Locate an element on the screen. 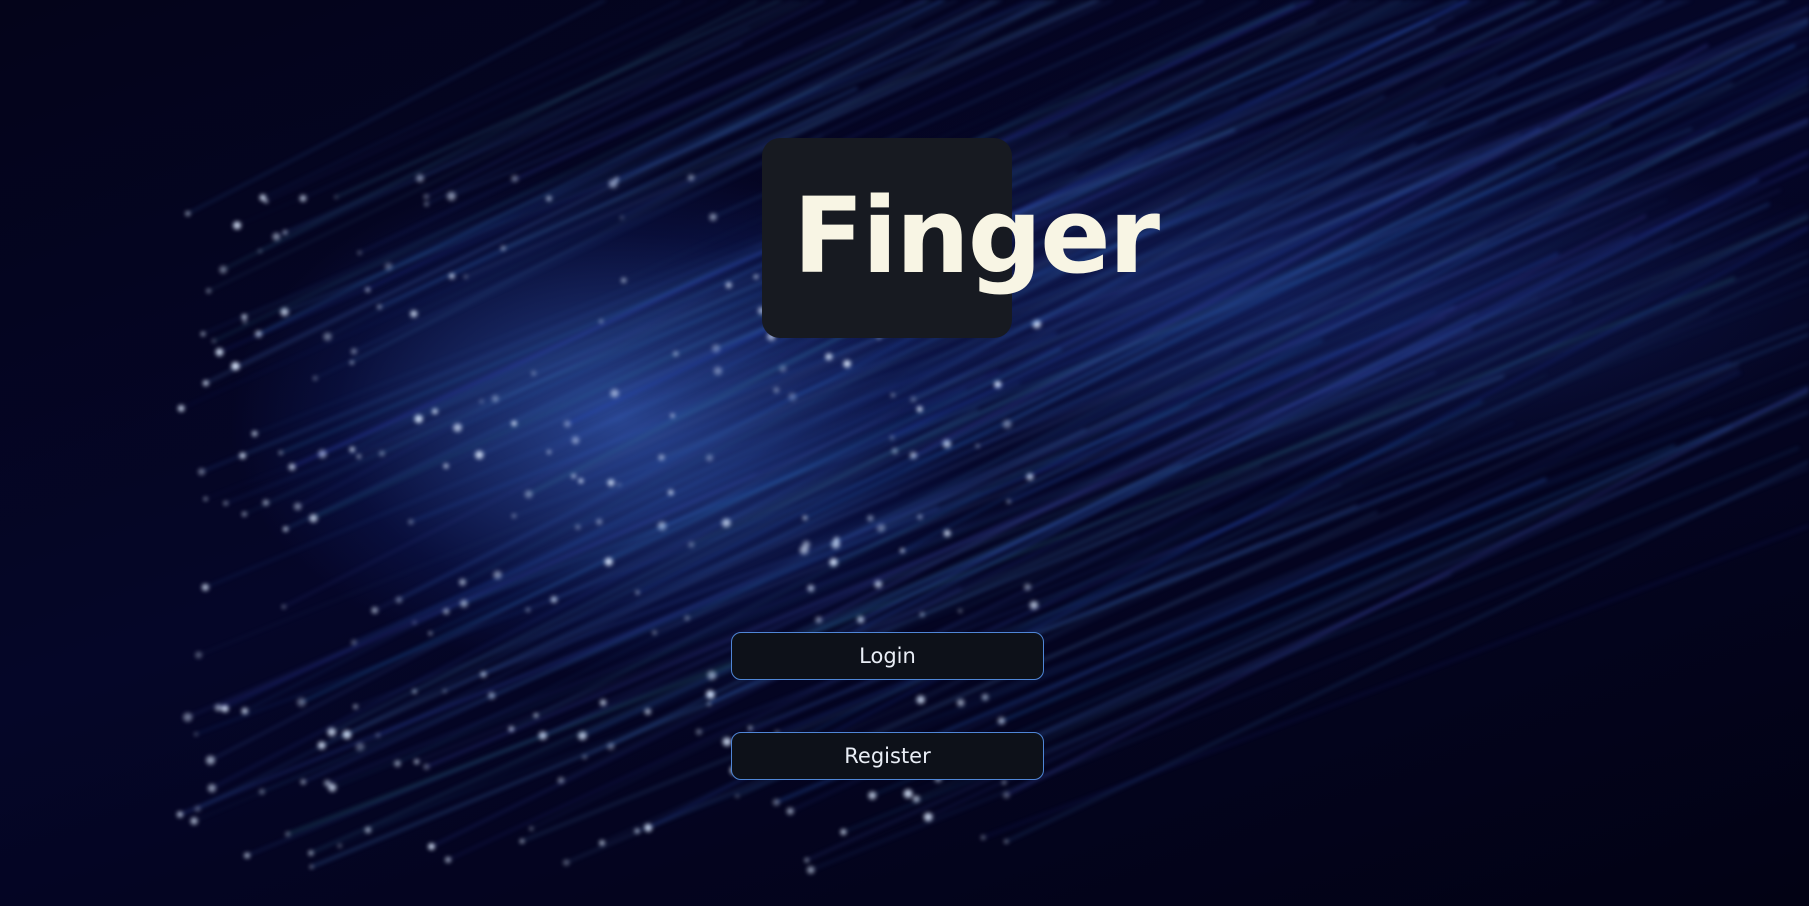 The height and width of the screenshot is (906, 1809). app-logo: Finger is located at coordinates (976, 236).